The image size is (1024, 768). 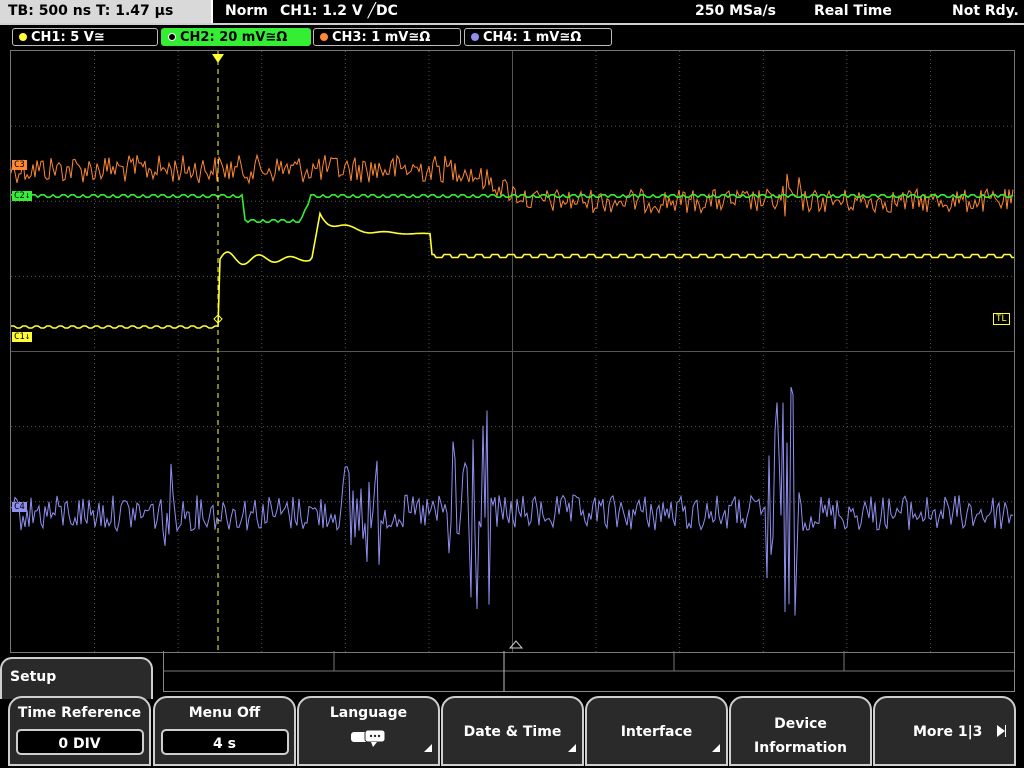 What do you see at coordinates (22, 337) in the screenshot?
I see `channel-1-marker: C1↓` at bounding box center [22, 337].